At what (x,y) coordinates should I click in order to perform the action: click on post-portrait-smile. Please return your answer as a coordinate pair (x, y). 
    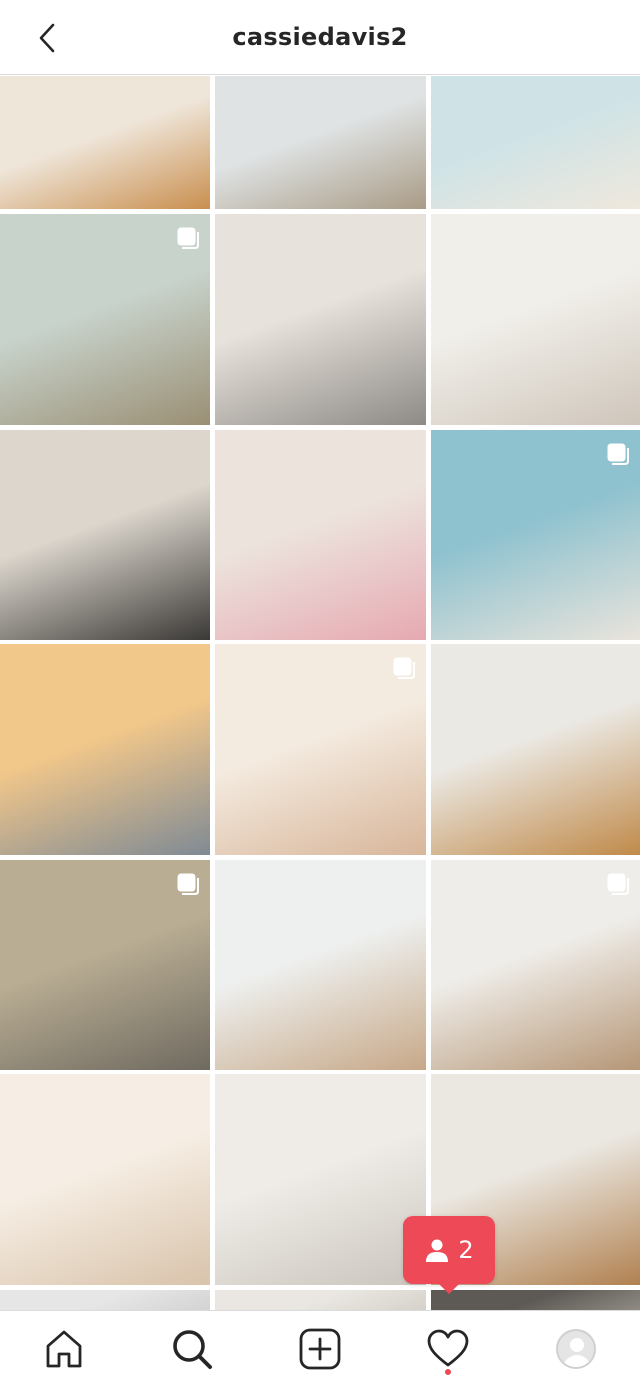
    Looking at the image, I should click on (535, 965).